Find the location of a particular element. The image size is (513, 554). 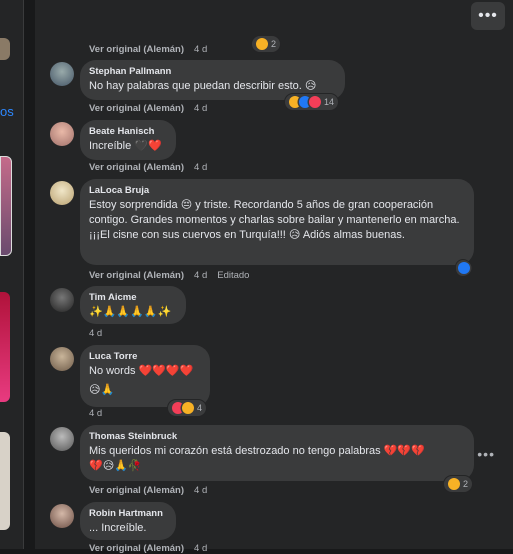

left-sidebar-strip: os is located at coordinates (12, 274).